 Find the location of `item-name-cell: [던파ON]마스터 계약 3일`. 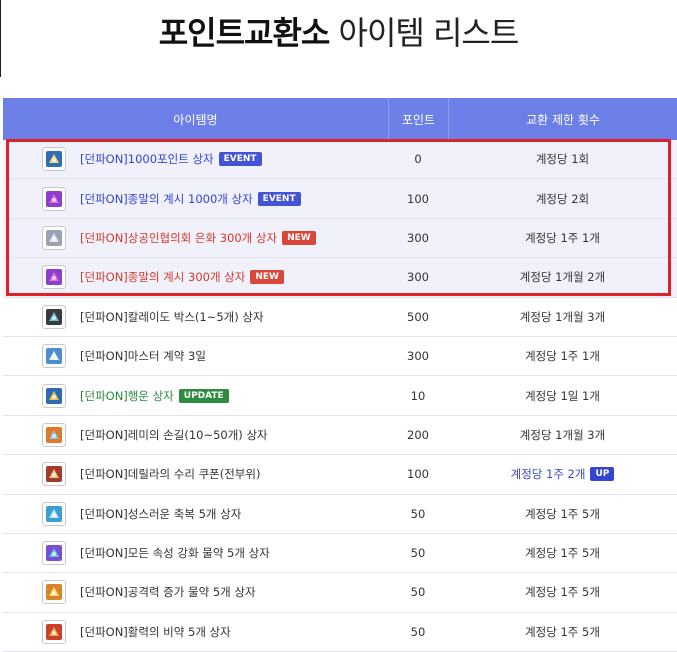

item-name-cell: [던파ON]마스터 계약 3일 is located at coordinates (195, 356).